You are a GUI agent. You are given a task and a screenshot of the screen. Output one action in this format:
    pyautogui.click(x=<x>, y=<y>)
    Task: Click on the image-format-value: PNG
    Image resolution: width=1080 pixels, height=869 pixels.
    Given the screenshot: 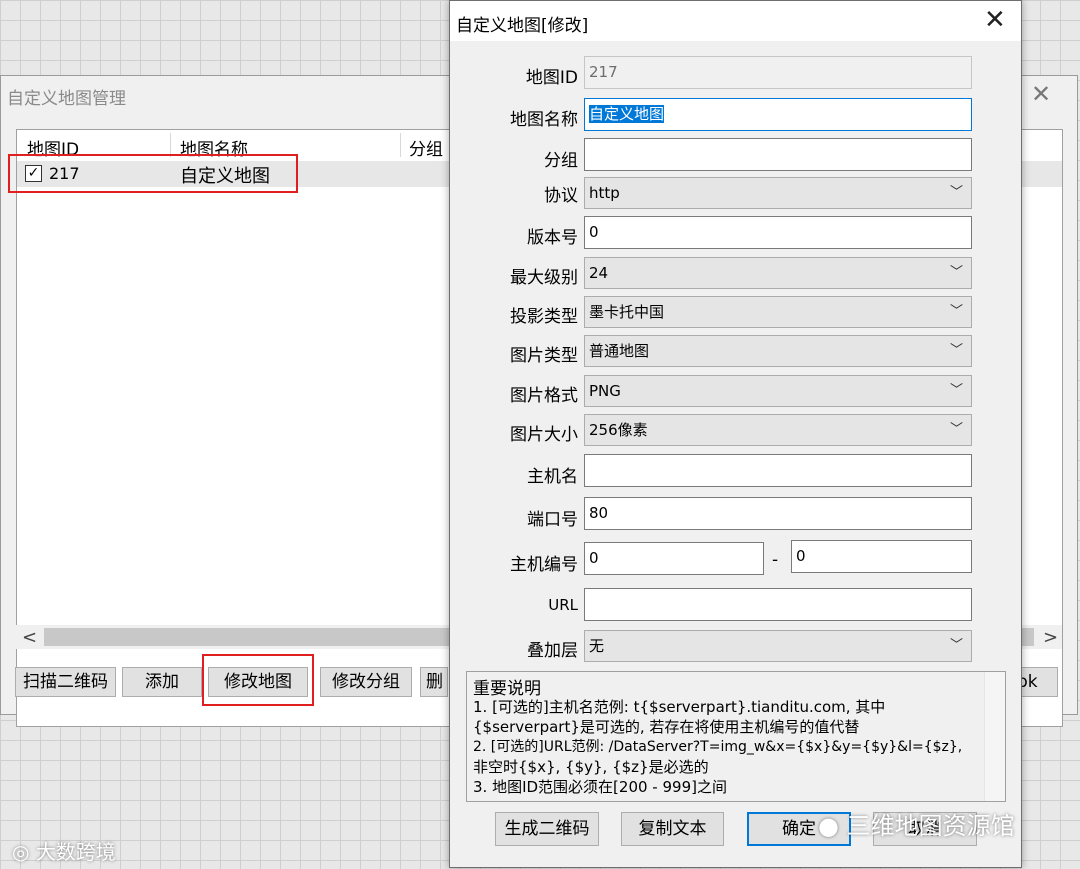 What is the action you would take?
    pyautogui.click(x=605, y=391)
    